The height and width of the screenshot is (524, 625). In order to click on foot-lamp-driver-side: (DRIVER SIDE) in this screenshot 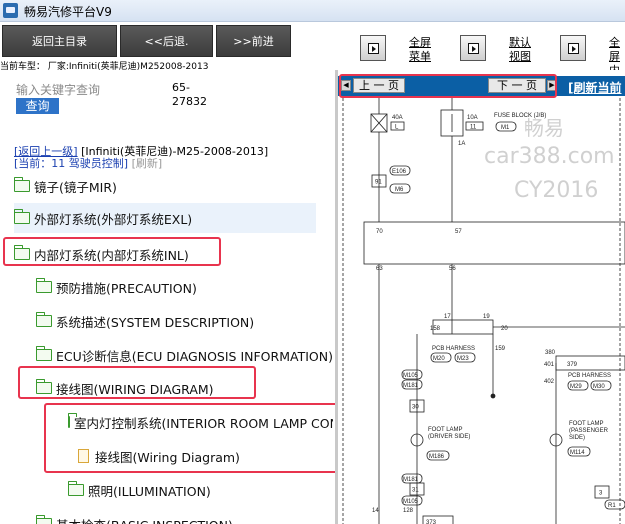, I will do `click(449, 437)`.